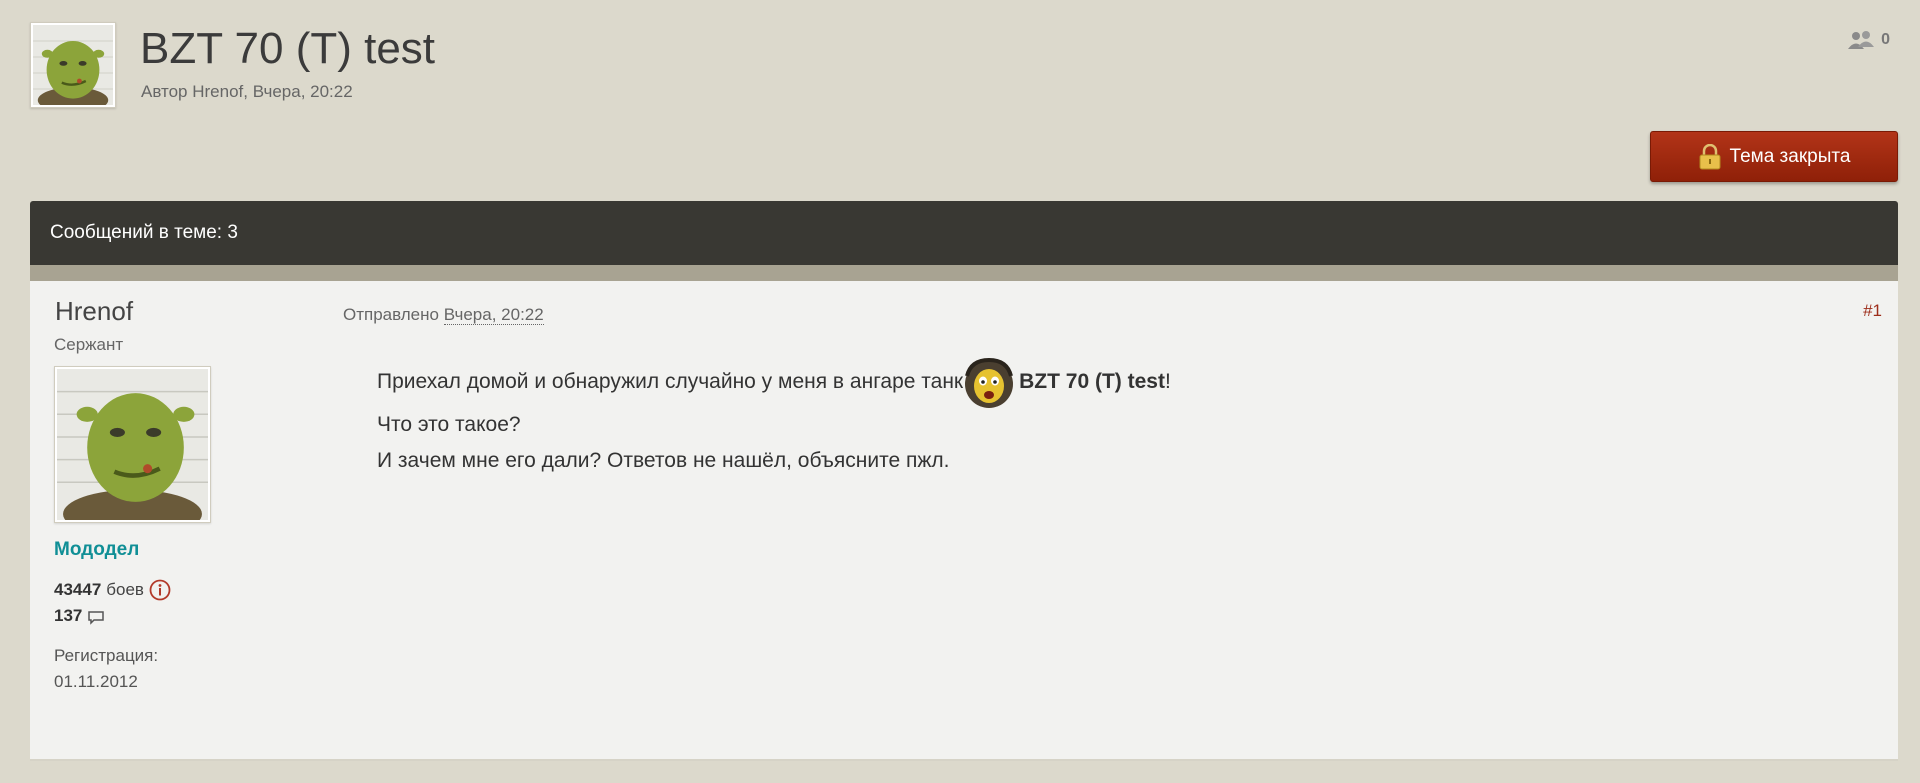 This screenshot has width=1920, height=783. I want to click on users-icon, so click(1861, 40).